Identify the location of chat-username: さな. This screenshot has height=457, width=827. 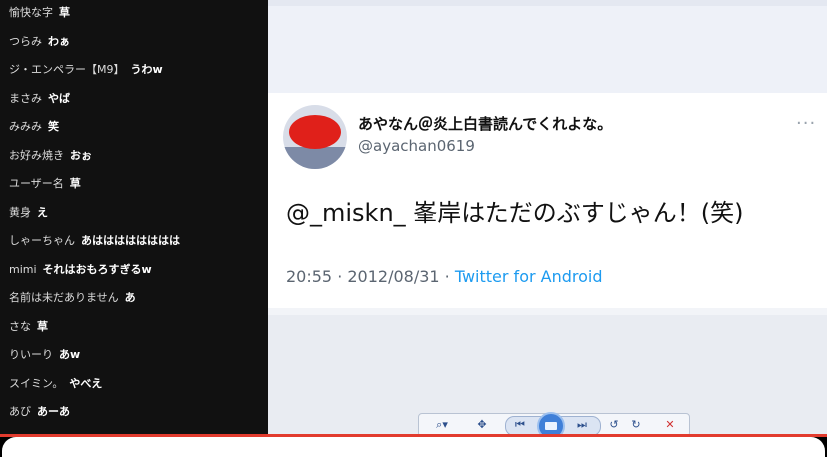
(20, 326).